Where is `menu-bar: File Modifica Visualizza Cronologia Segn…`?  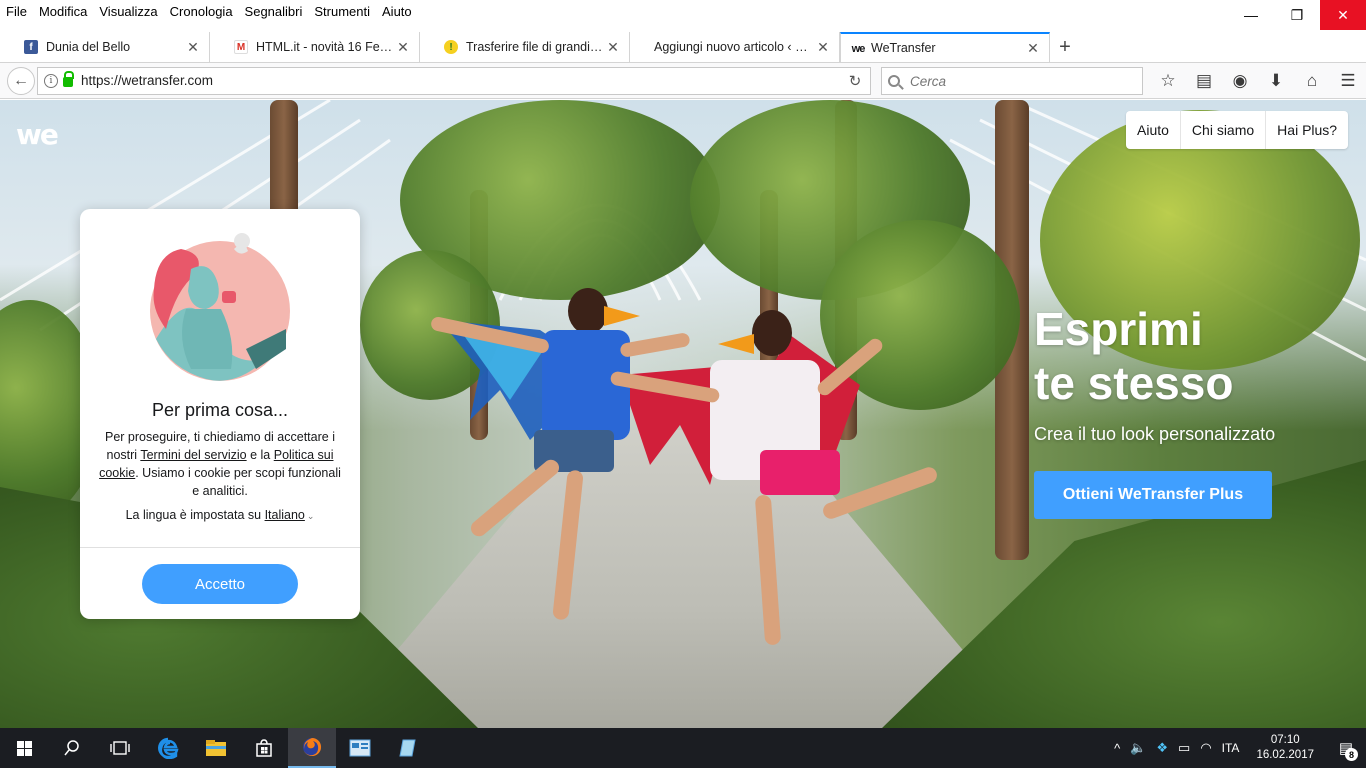
menu-bar: File Modifica Visualizza Cronologia Segn… is located at coordinates (683, 11).